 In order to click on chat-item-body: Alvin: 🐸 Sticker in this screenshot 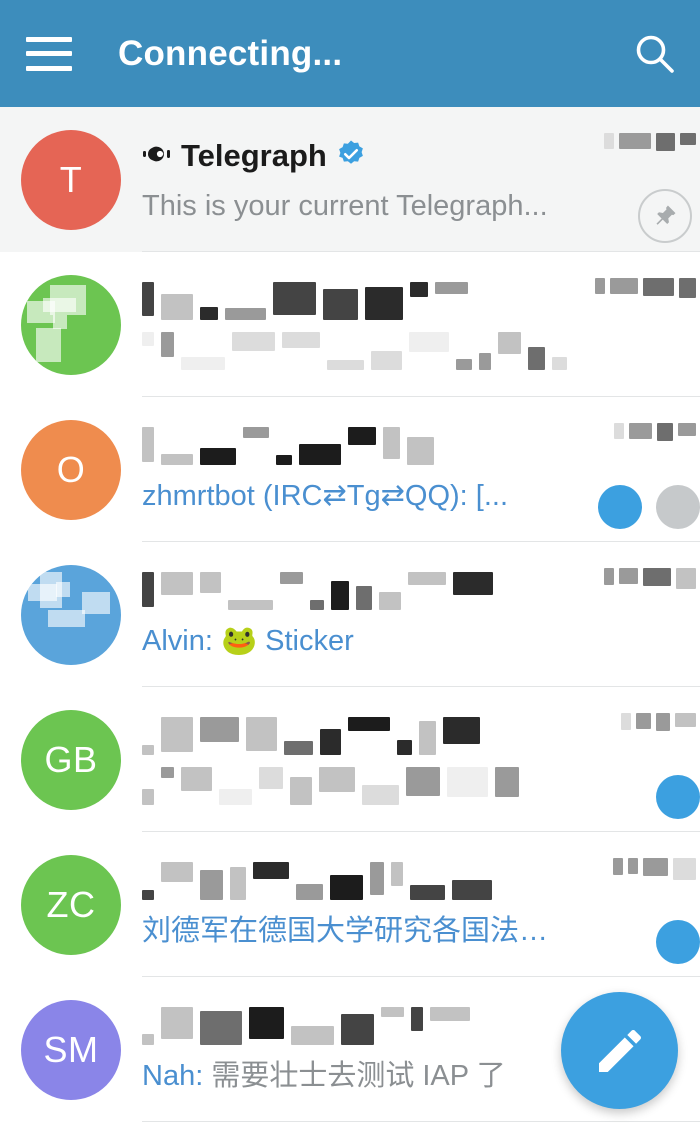, I will do `click(421, 614)`.